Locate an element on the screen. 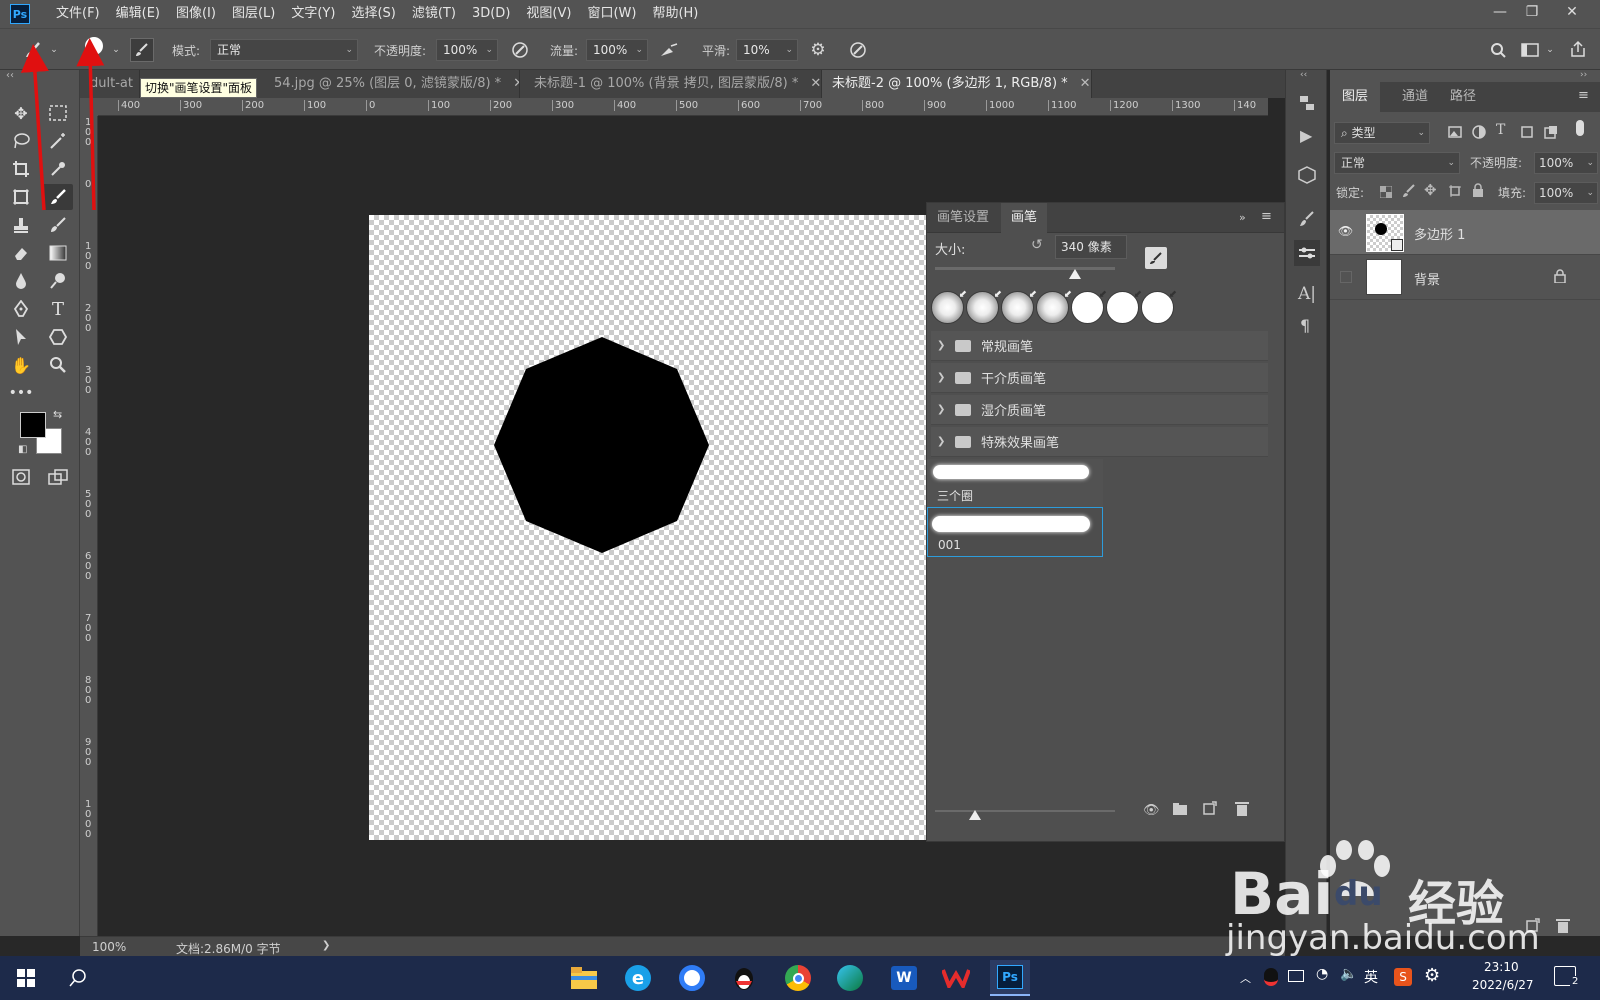 The image size is (1600, 1000). stamp-tool-icon is located at coordinates (21, 225).